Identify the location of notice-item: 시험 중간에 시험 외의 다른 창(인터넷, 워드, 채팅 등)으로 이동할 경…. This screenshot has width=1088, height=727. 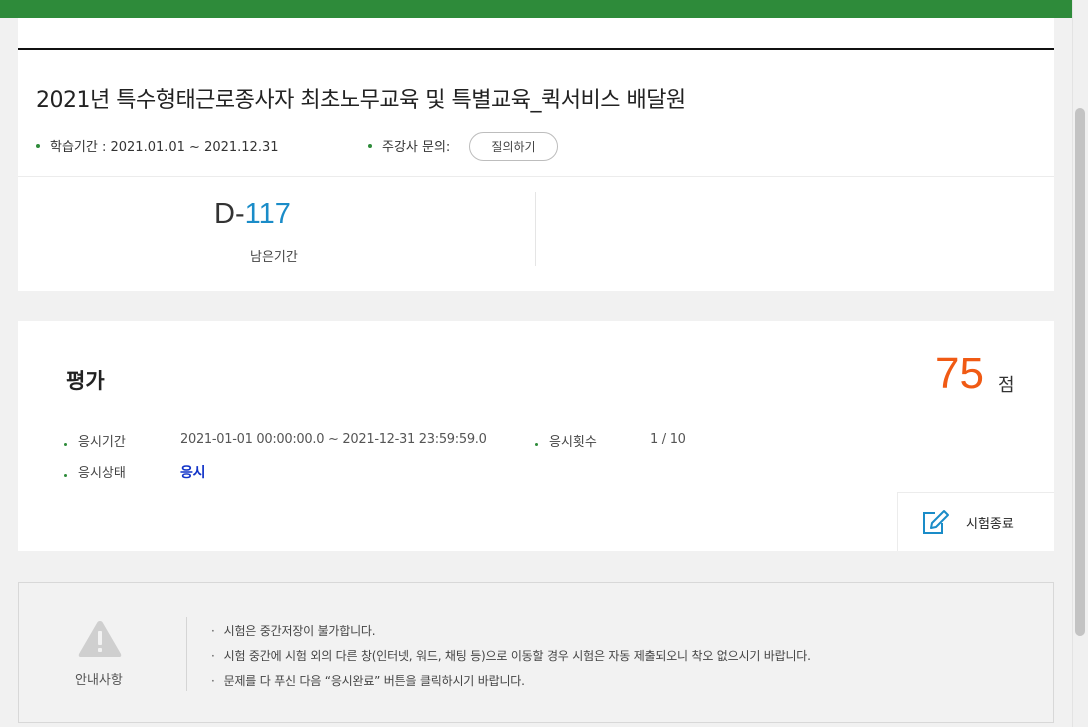
(511, 656).